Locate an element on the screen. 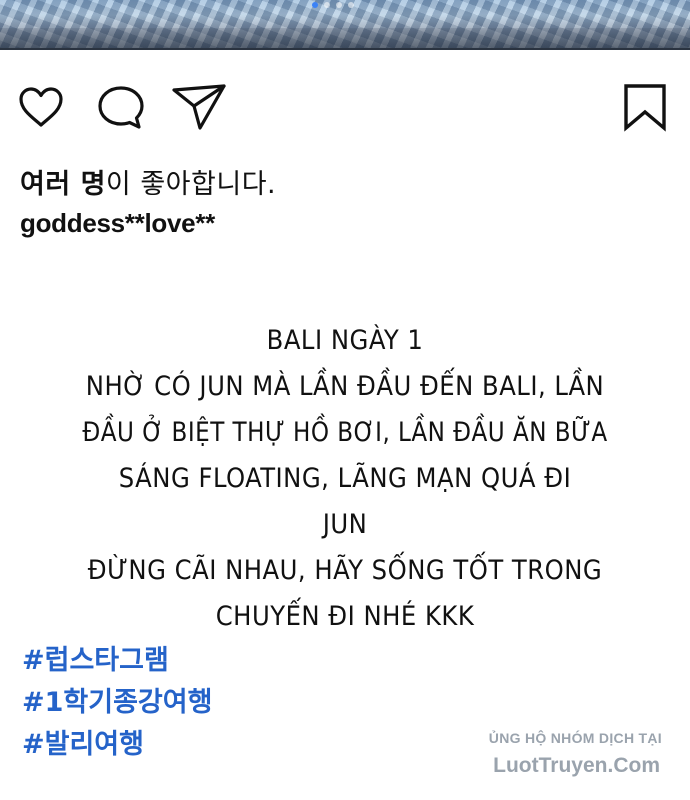 This screenshot has width=690, height=800. post-username: goddess**love** is located at coordinates (117, 223).